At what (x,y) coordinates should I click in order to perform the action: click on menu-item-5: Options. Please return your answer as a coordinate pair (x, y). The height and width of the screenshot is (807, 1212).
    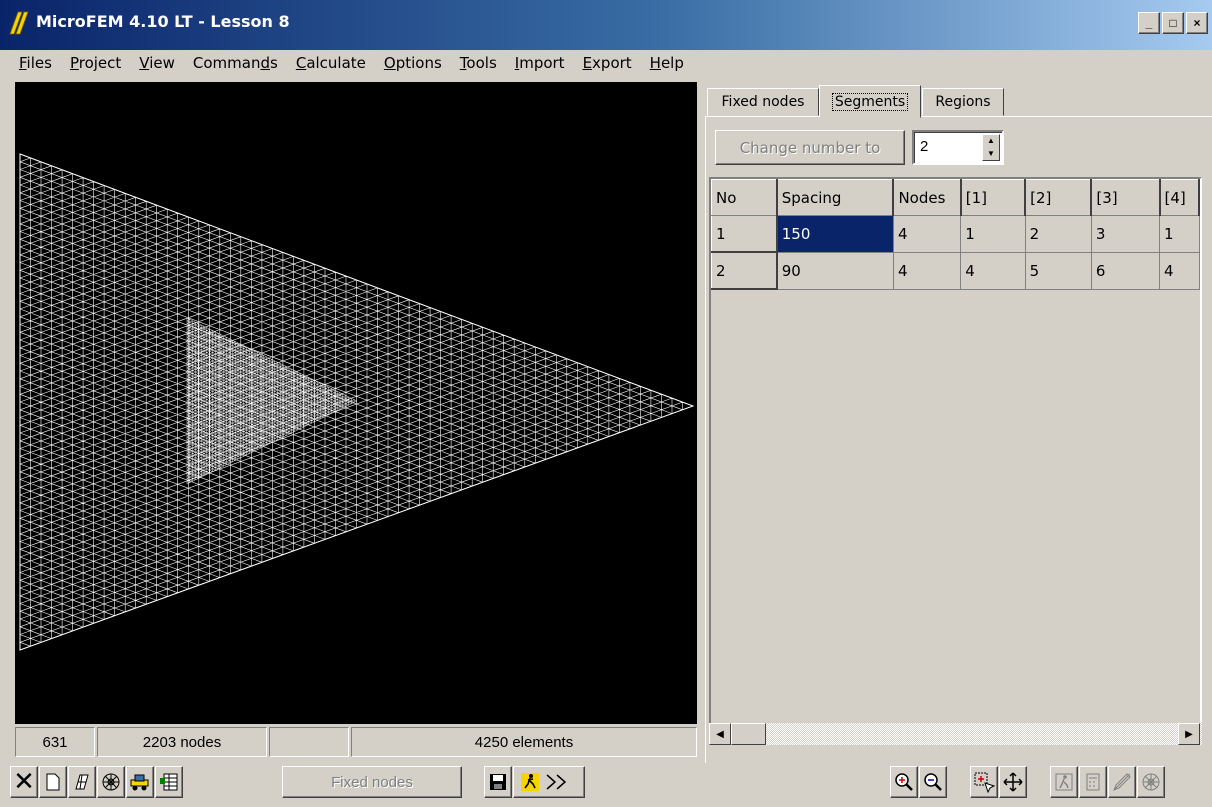
    Looking at the image, I should click on (413, 63).